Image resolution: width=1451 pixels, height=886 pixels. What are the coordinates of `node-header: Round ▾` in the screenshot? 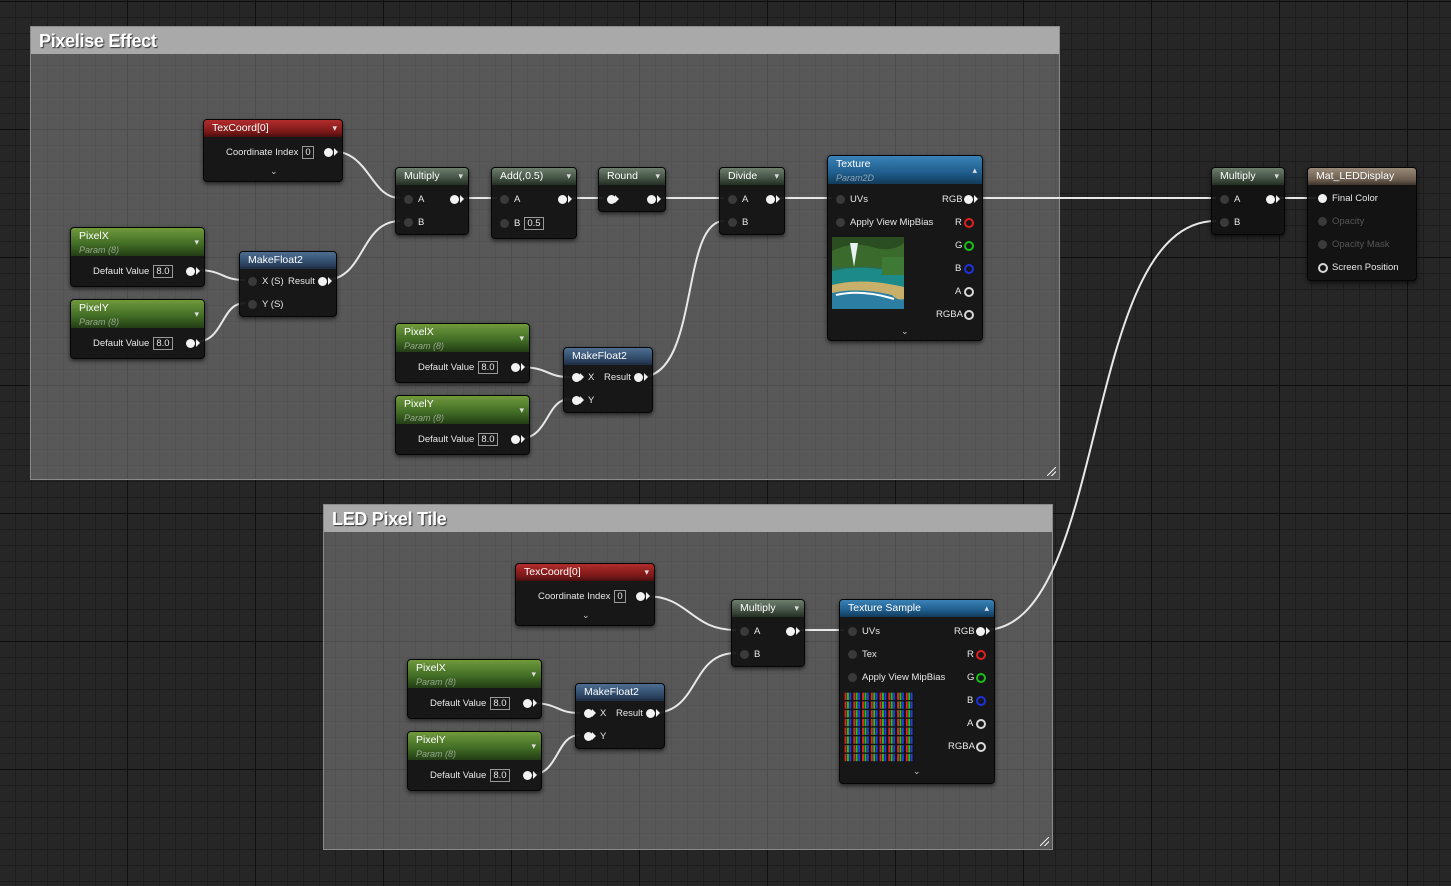 It's located at (632, 176).